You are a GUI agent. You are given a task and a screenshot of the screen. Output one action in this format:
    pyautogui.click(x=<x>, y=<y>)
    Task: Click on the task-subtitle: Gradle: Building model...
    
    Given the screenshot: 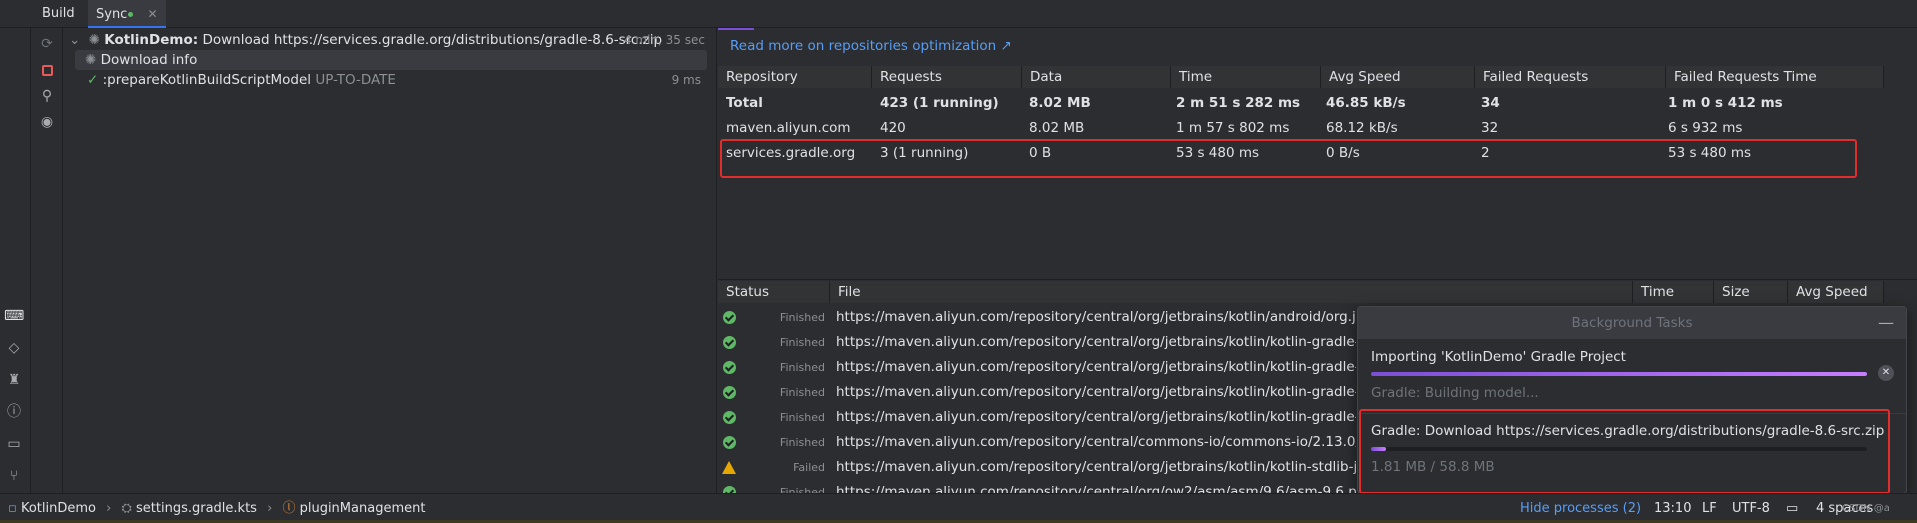 What is the action you would take?
    pyautogui.click(x=1455, y=393)
    